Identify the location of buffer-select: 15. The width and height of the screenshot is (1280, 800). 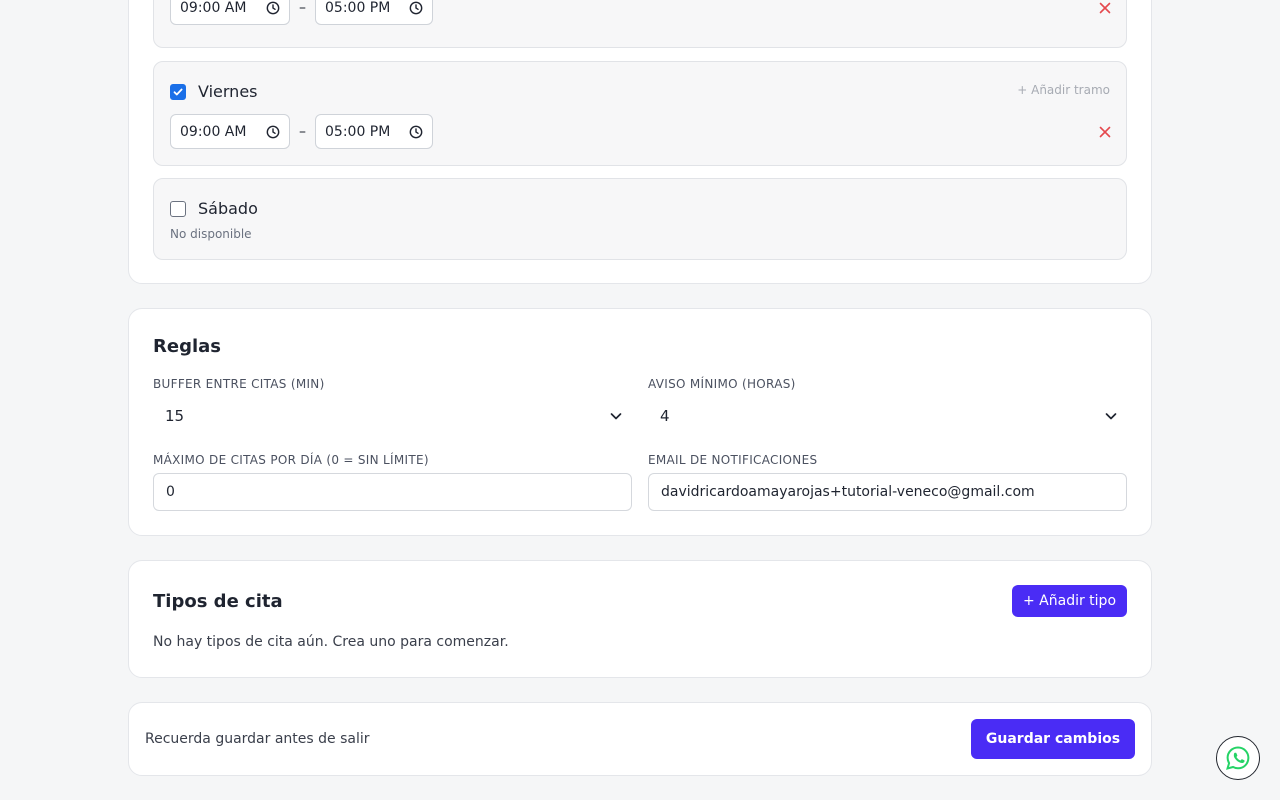
(392, 416).